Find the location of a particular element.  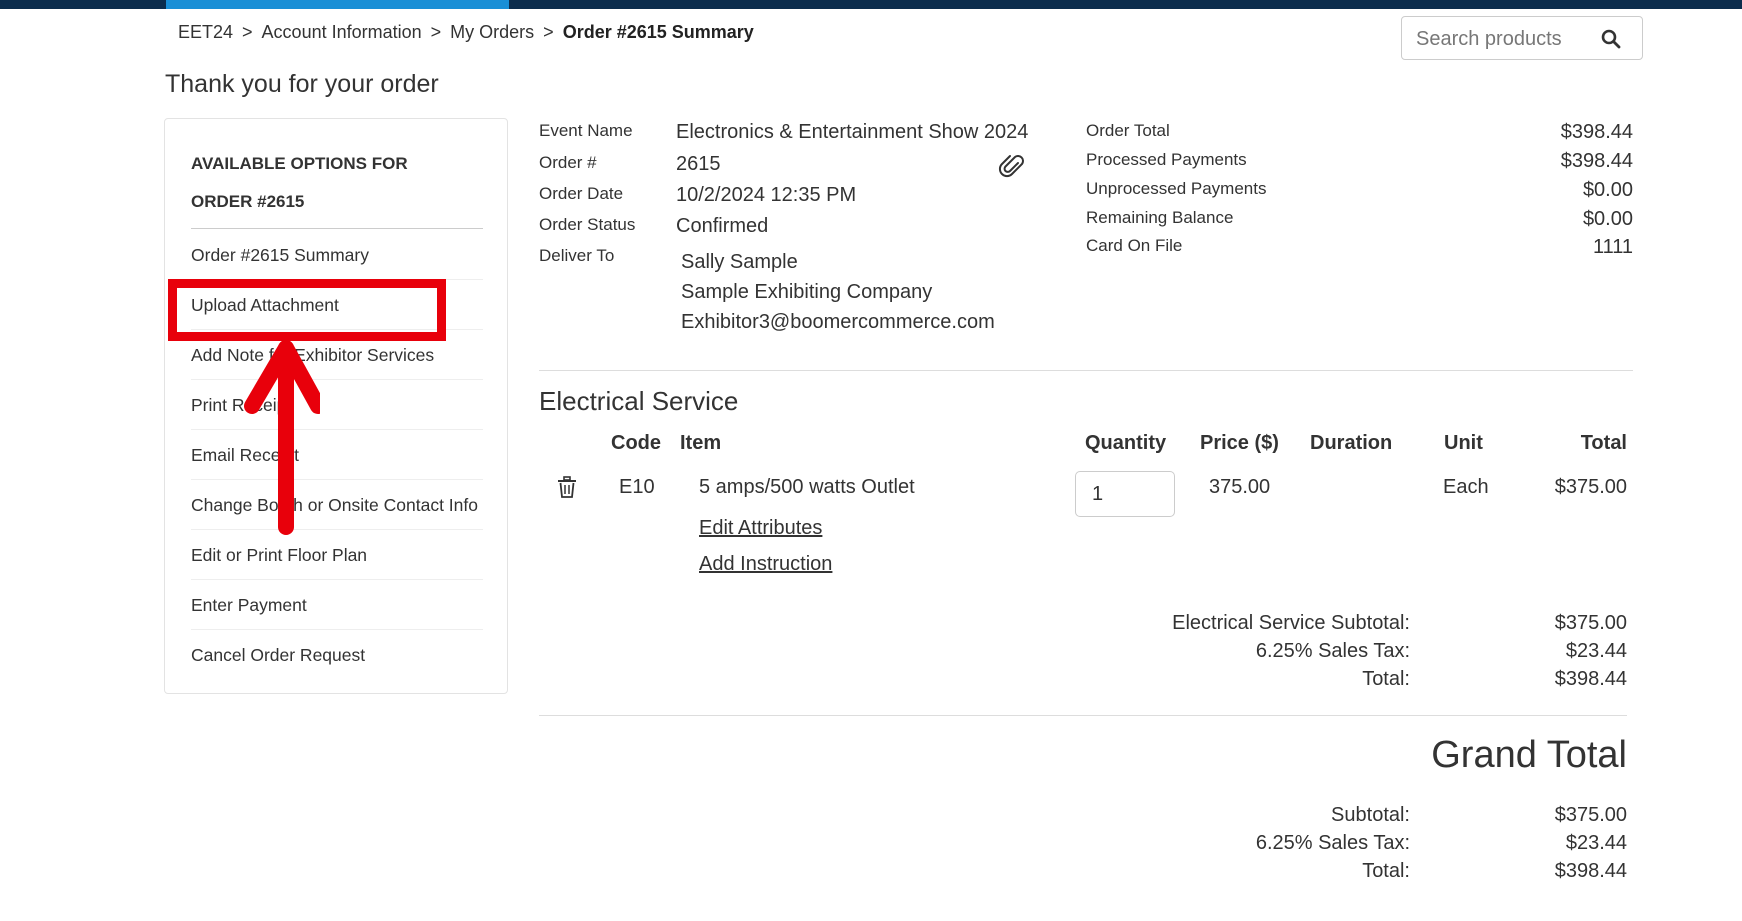

grand-tax-label: 6.25% Sales Tax: is located at coordinates (1332, 843).